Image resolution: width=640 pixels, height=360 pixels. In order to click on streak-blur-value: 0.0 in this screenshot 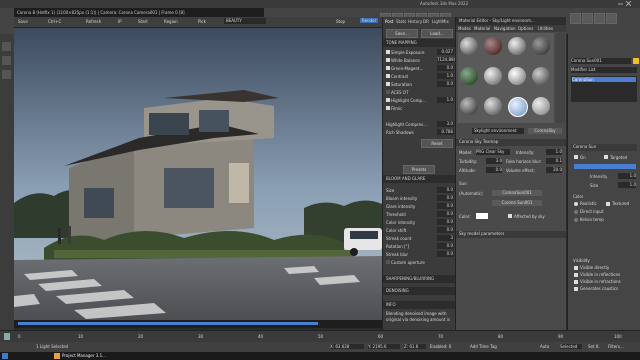, I will do `click(445, 254)`.